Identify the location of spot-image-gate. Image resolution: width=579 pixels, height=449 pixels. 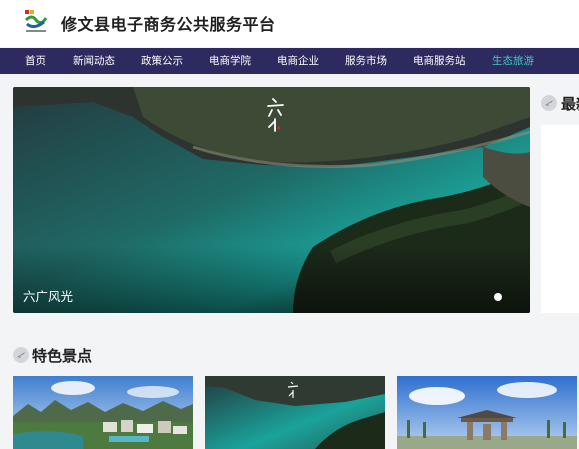
(487, 412).